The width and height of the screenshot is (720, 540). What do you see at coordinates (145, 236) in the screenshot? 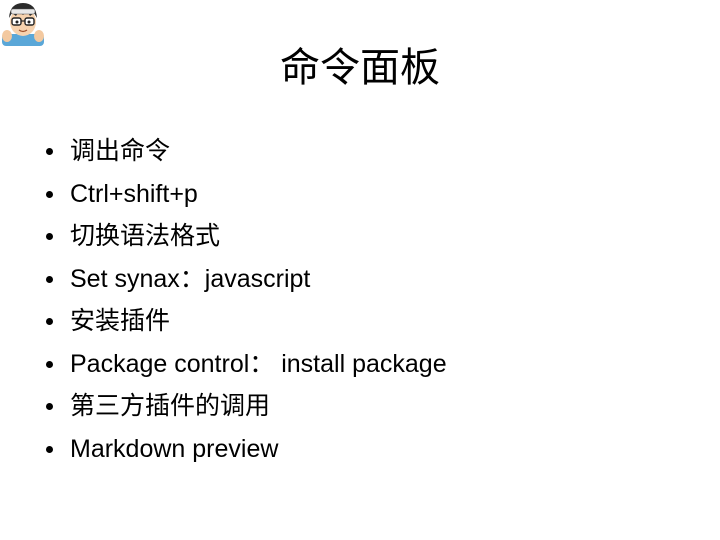
I see `list-item-text: 切换语法格式` at bounding box center [145, 236].